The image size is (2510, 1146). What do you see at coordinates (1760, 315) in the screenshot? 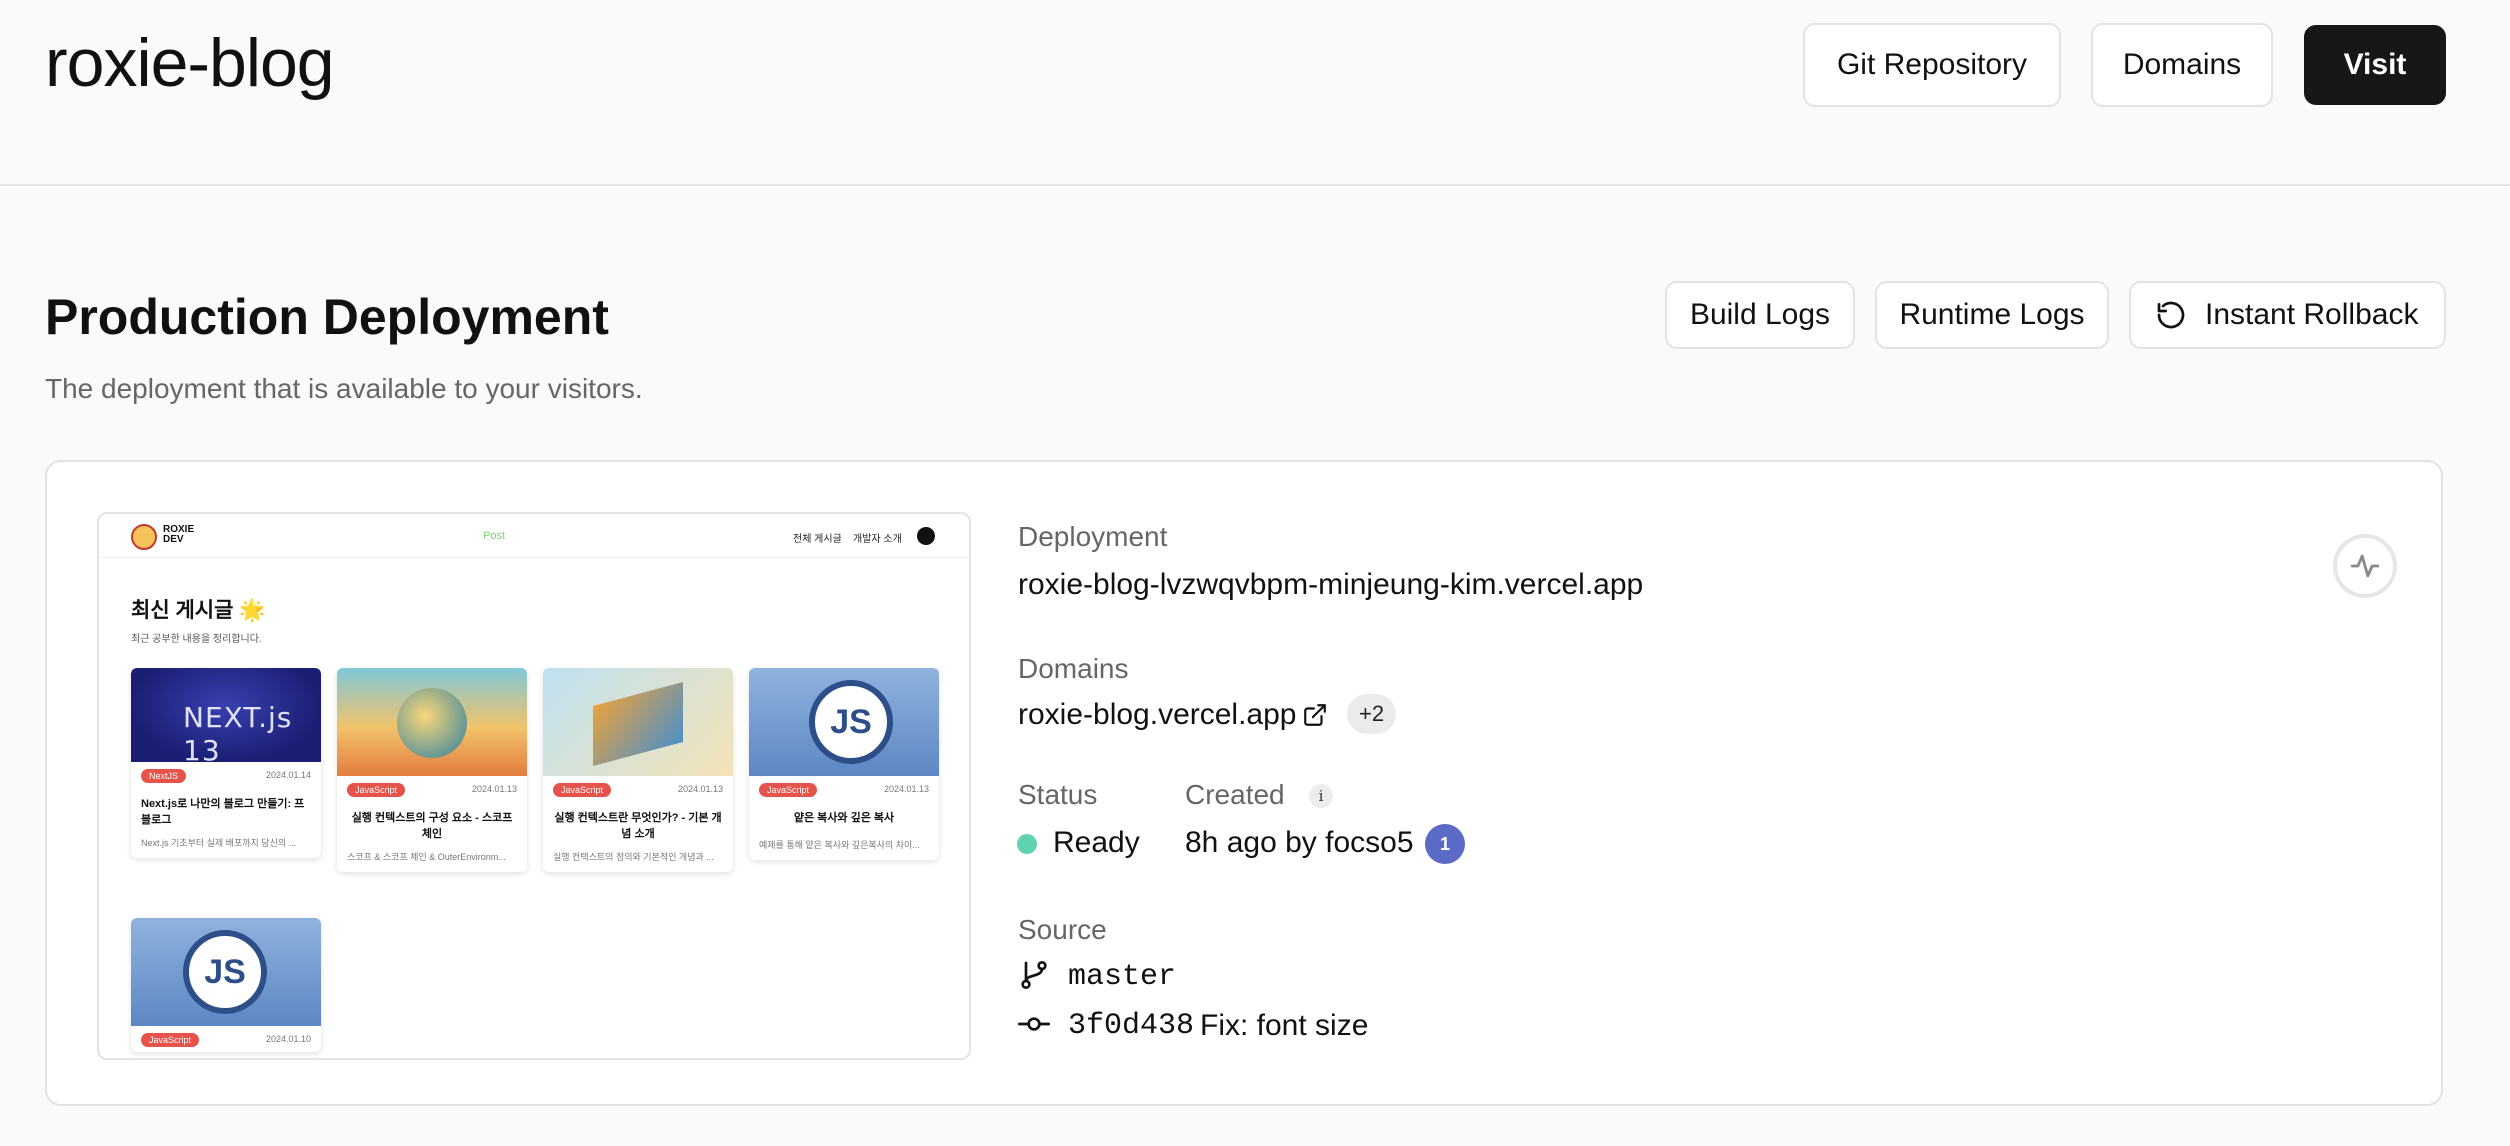
I see `build-logs-button: Build Logs` at bounding box center [1760, 315].